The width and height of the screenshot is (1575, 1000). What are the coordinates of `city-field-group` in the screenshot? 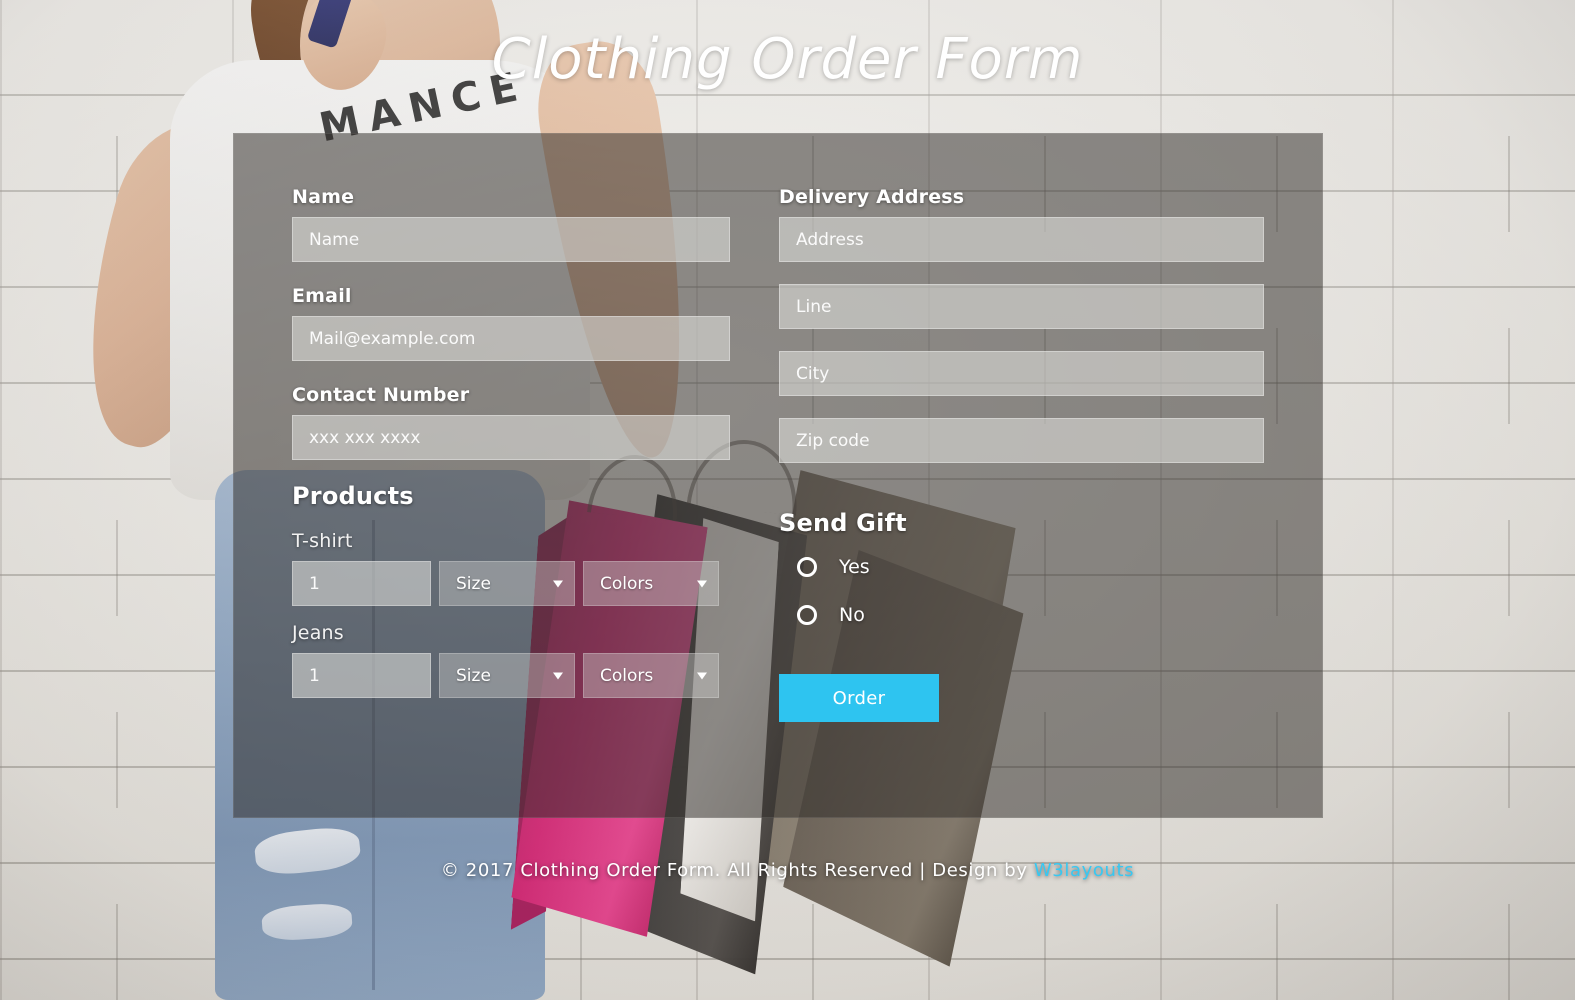 It's located at (1021, 373).